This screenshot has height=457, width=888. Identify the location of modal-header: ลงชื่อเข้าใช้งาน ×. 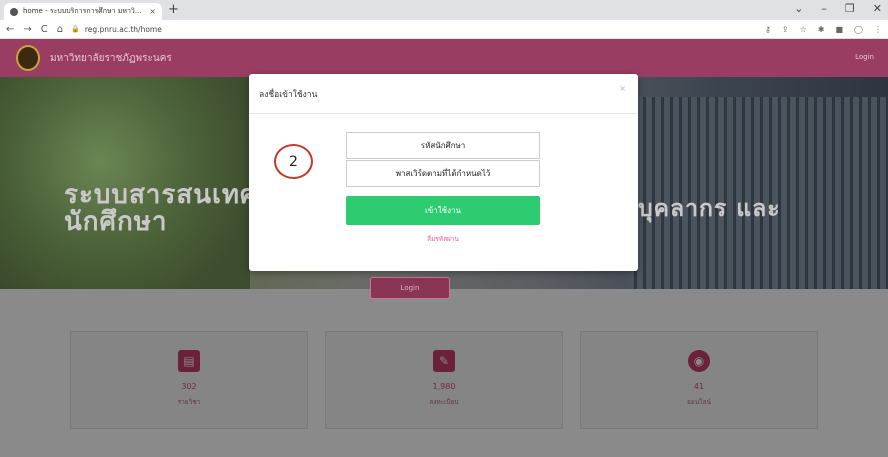
(443, 94).